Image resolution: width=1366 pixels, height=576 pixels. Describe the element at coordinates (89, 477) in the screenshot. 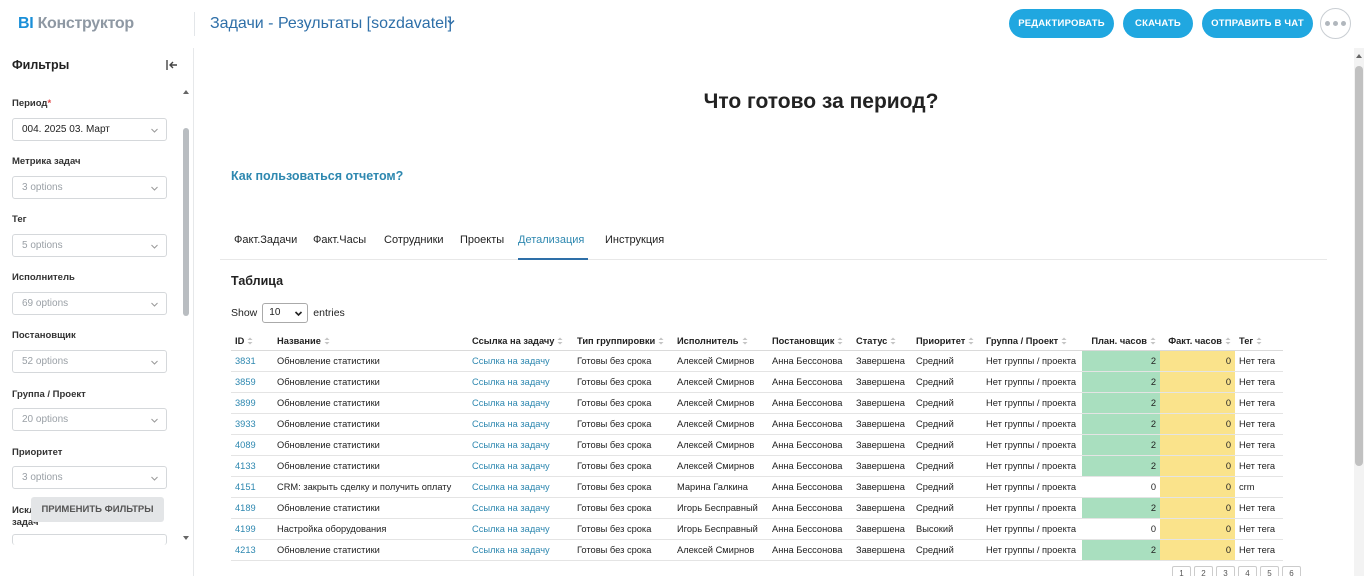

I see `priority-select: 3 options` at that location.